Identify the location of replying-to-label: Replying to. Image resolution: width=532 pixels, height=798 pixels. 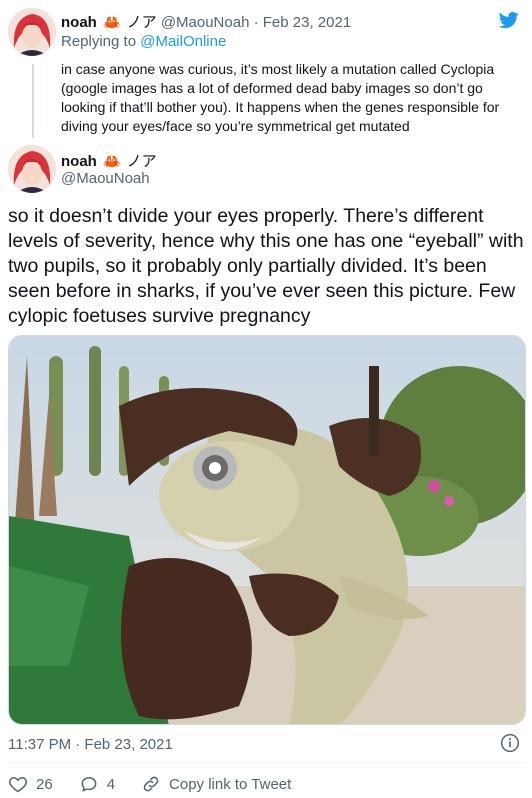
(99, 41).